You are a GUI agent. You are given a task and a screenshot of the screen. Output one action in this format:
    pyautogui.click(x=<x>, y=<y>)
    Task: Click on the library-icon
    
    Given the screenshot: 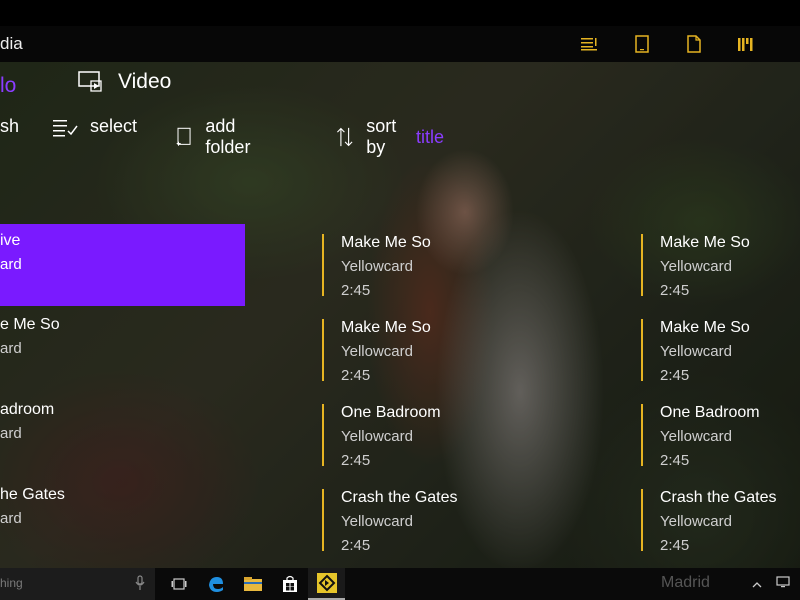 What is the action you would take?
    pyautogui.click(x=746, y=44)
    